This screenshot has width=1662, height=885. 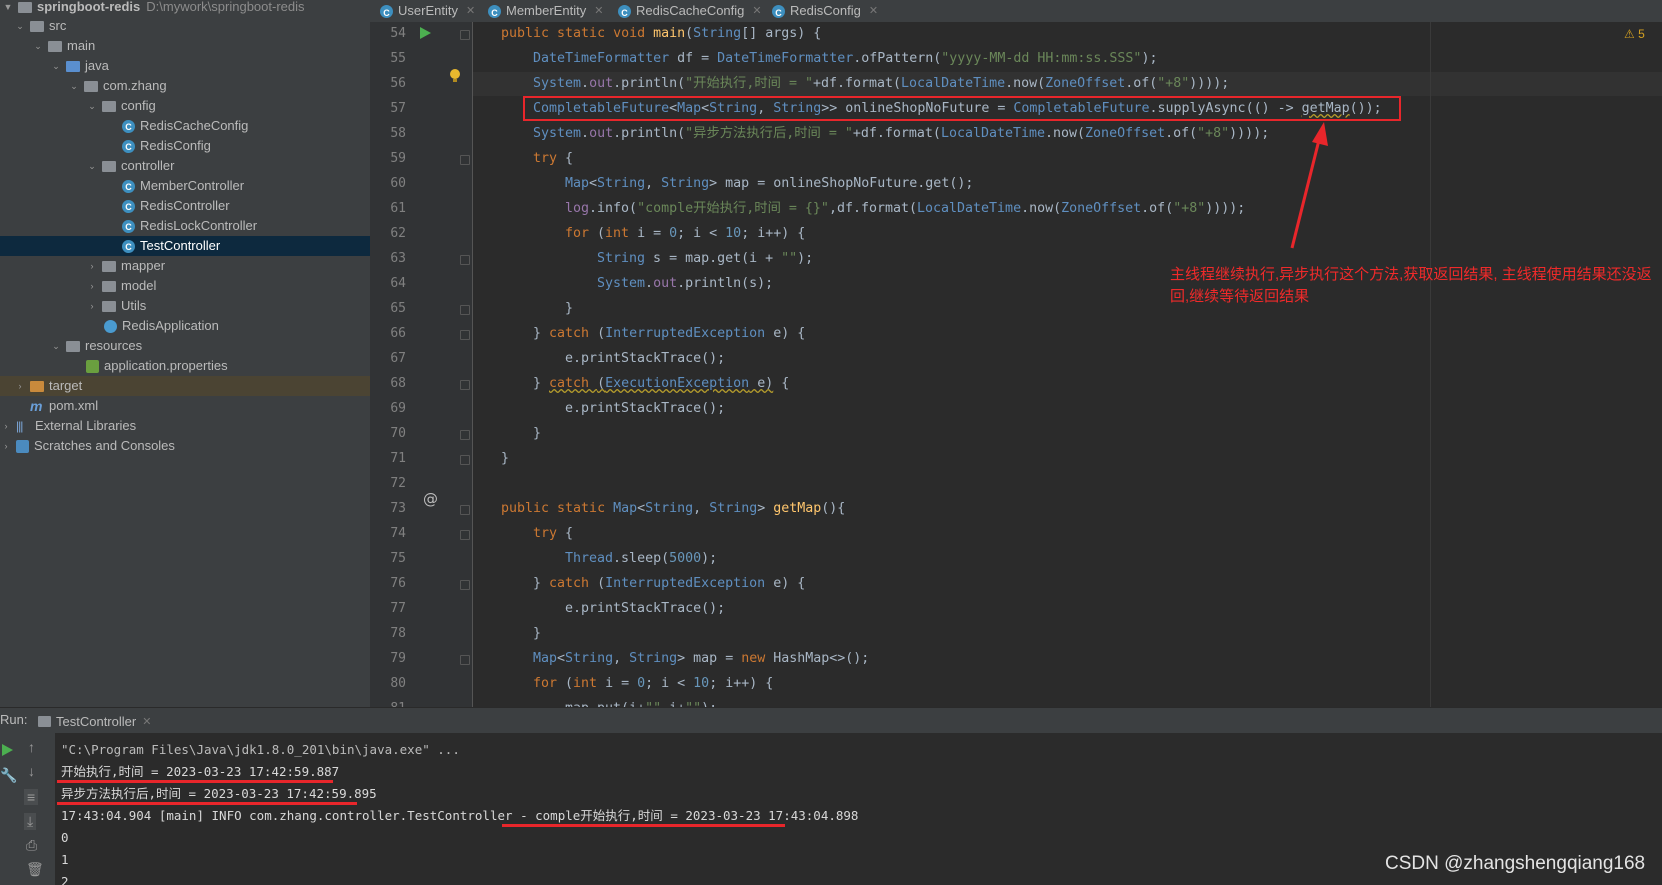 I want to click on package-icon, so click(x=109, y=166).